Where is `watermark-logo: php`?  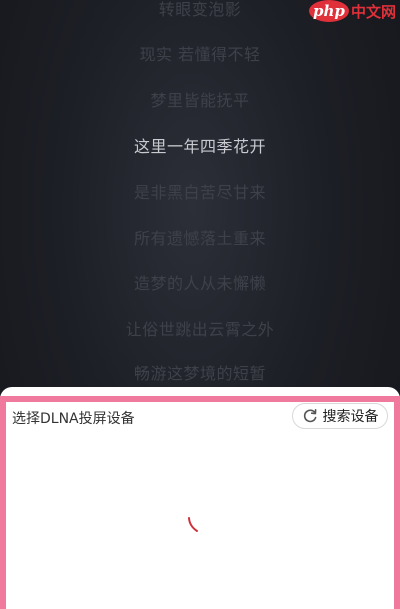
watermark-logo: php is located at coordinates (328, 11).